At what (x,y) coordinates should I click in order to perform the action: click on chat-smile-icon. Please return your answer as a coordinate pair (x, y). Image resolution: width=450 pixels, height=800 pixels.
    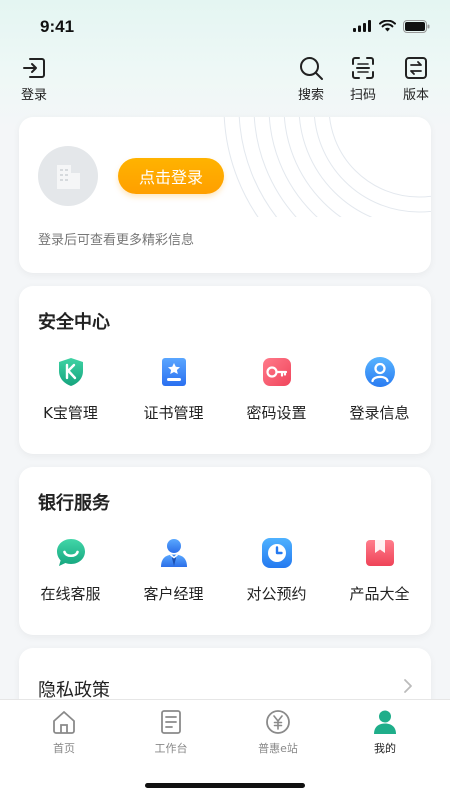
    Looking at the image, I should click on (70, 552).